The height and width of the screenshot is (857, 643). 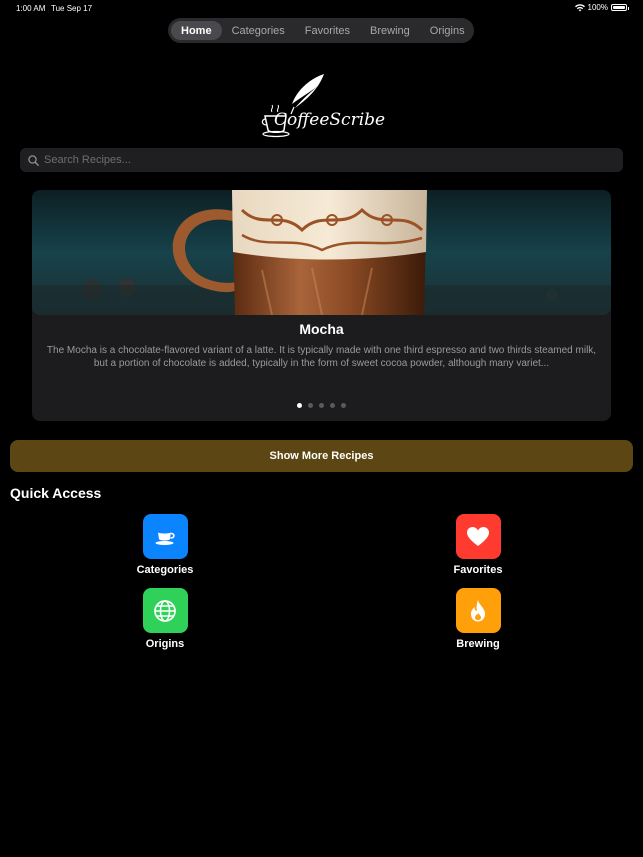 What do you see at coordinates (447, 30) in the screenshot?
I see `tab-origins: Origins` at bounding box center [447, 30].